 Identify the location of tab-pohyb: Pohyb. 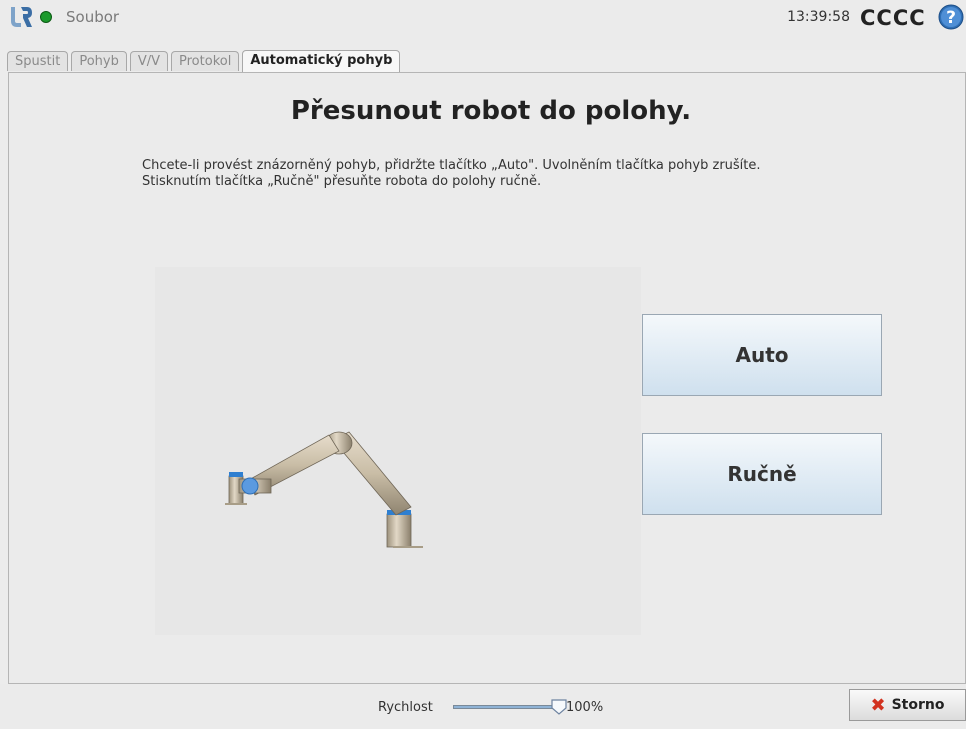
(99, 61).